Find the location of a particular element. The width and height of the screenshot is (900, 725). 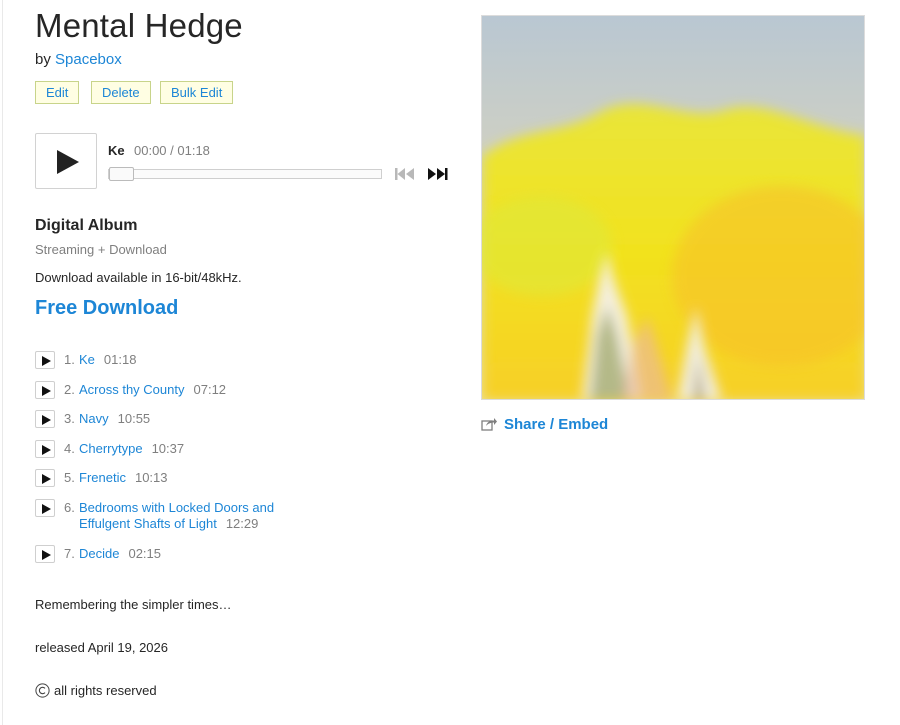

rights-notice: all rights reserved is located at coordinates (96, 690).